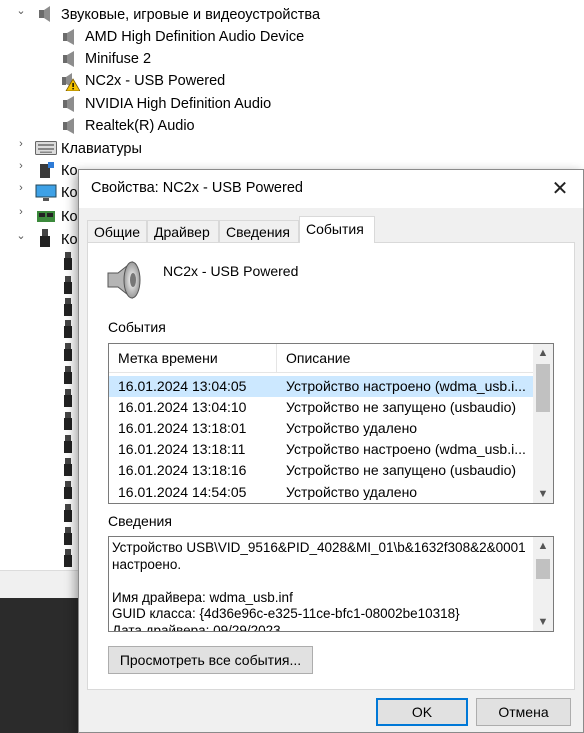  I want to click on category-sound-label: Звуковые, игровые и видеоустройства, so click(190, 15).